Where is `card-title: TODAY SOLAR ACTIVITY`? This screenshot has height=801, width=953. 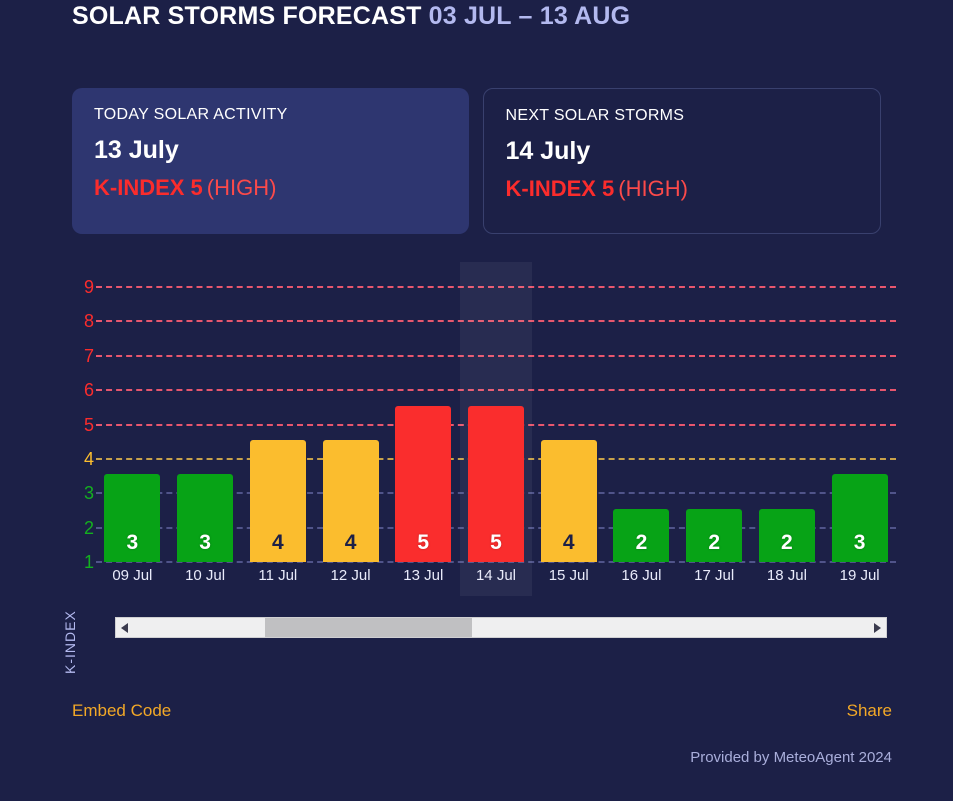
card-title: TODAY SOLAR ACTIVITY is located at coordinates (191, 114).